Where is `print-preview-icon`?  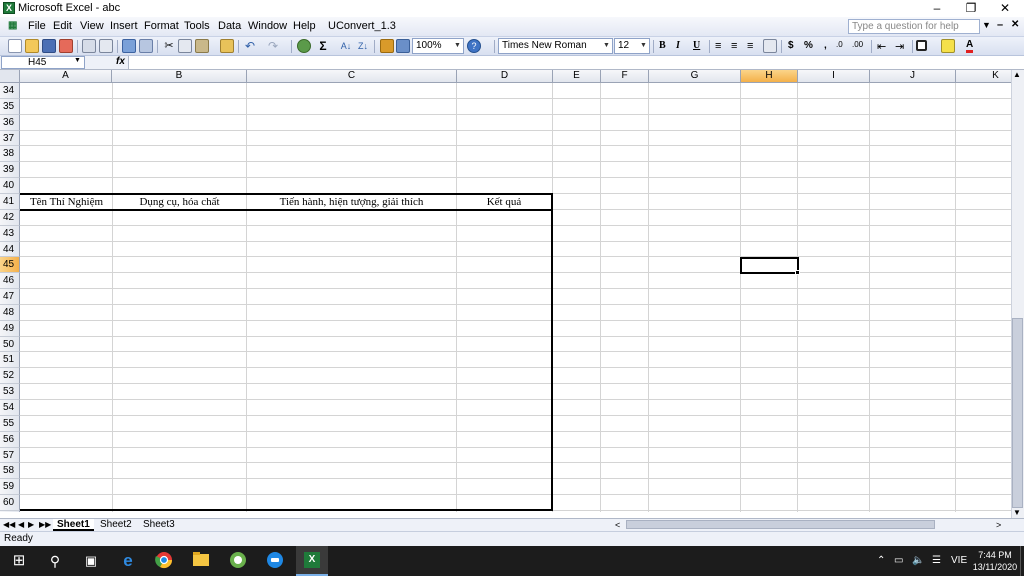
print-preview-icon is located at coordinates (106, 46).